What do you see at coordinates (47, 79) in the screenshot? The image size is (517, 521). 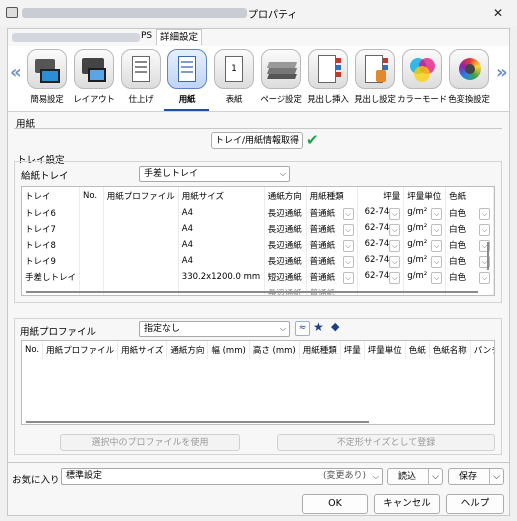 I see `category-simple: 簡易設定` at bounding box center [47, 79].